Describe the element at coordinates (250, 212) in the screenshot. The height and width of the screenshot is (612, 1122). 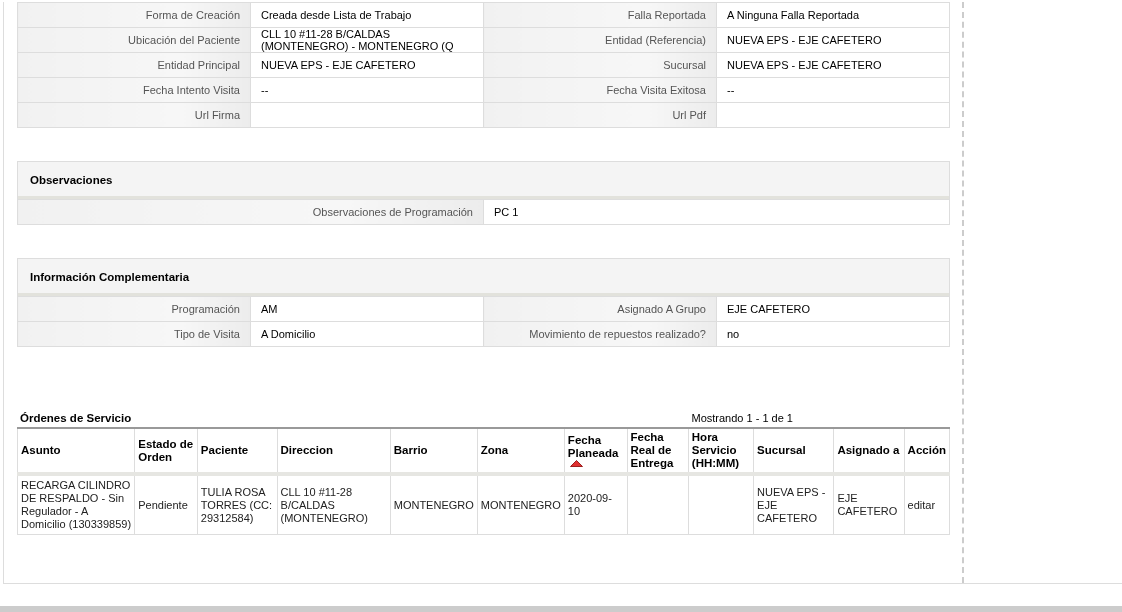
I see `field-label: Observaciones de Programación` at that location.